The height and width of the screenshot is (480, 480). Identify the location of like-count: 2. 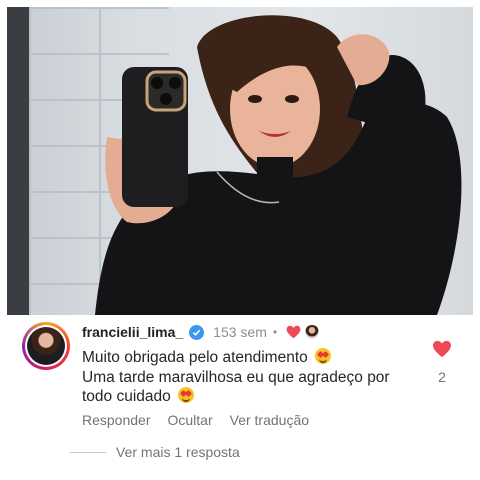
(442, 377).